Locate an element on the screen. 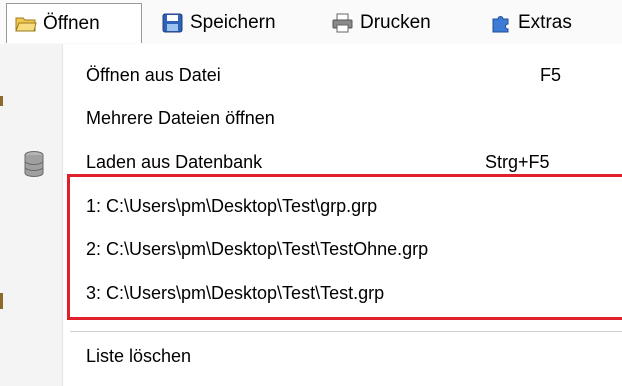 The height and width of the screenshot is (386, 622). recent-file-label: 1: C:\Users\pm\Desktop\Test\grp.grp is located at coordinates (232, 206).